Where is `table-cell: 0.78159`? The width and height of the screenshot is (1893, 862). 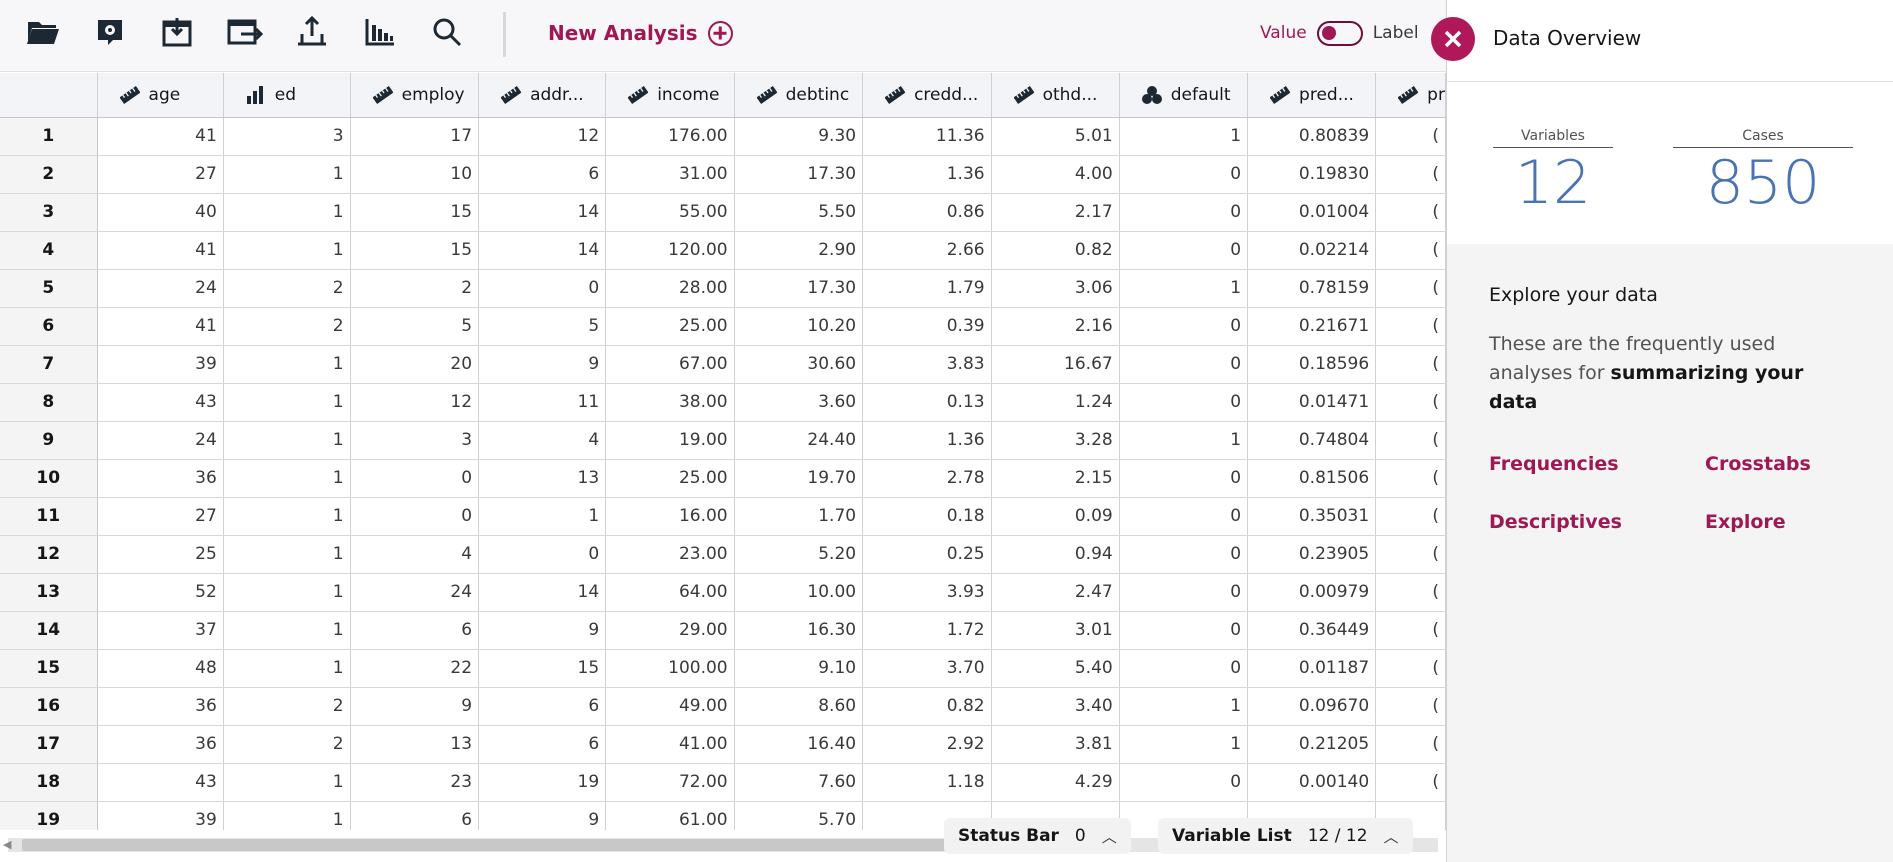
table-cell: 0.78159 is located at coordinates (1312, 288).